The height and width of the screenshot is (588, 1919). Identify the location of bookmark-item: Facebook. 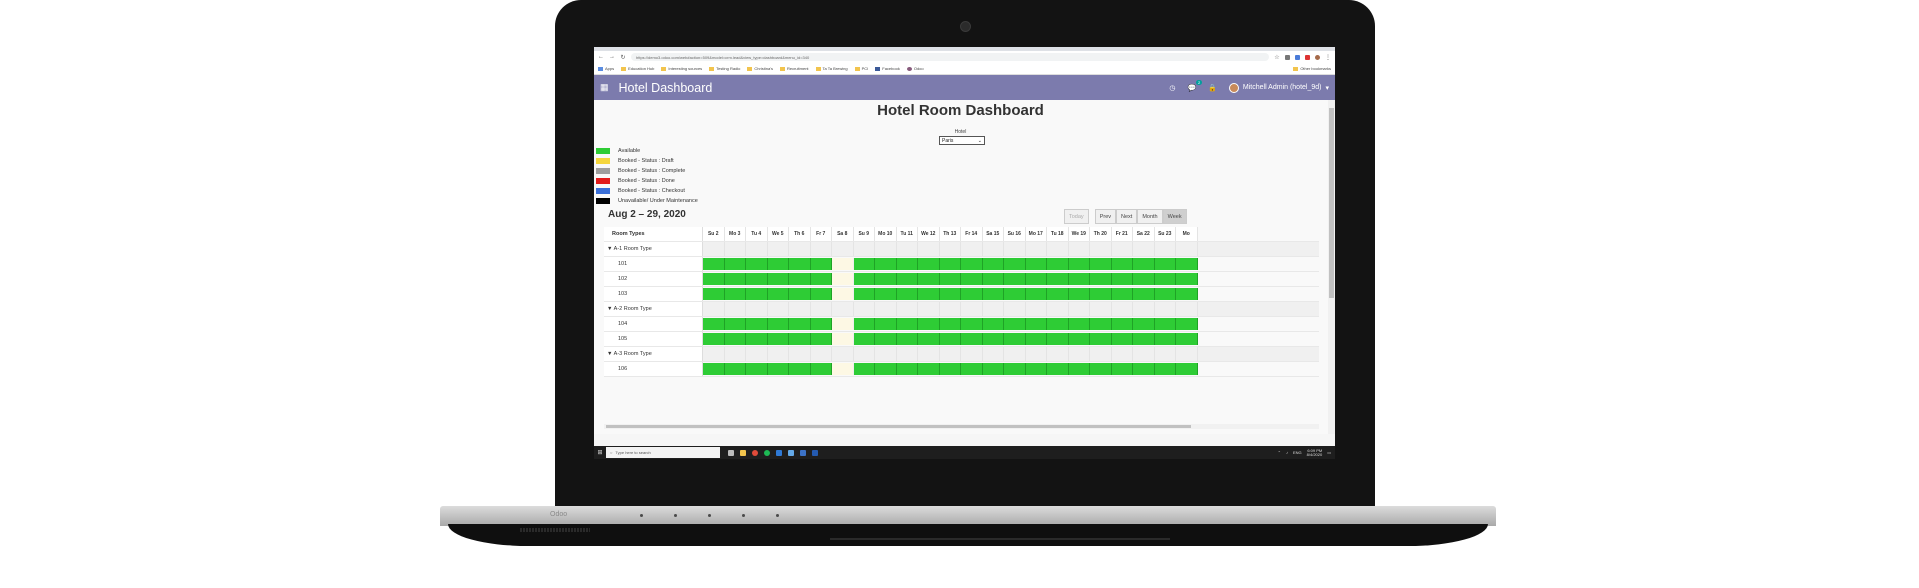
(887, 68).